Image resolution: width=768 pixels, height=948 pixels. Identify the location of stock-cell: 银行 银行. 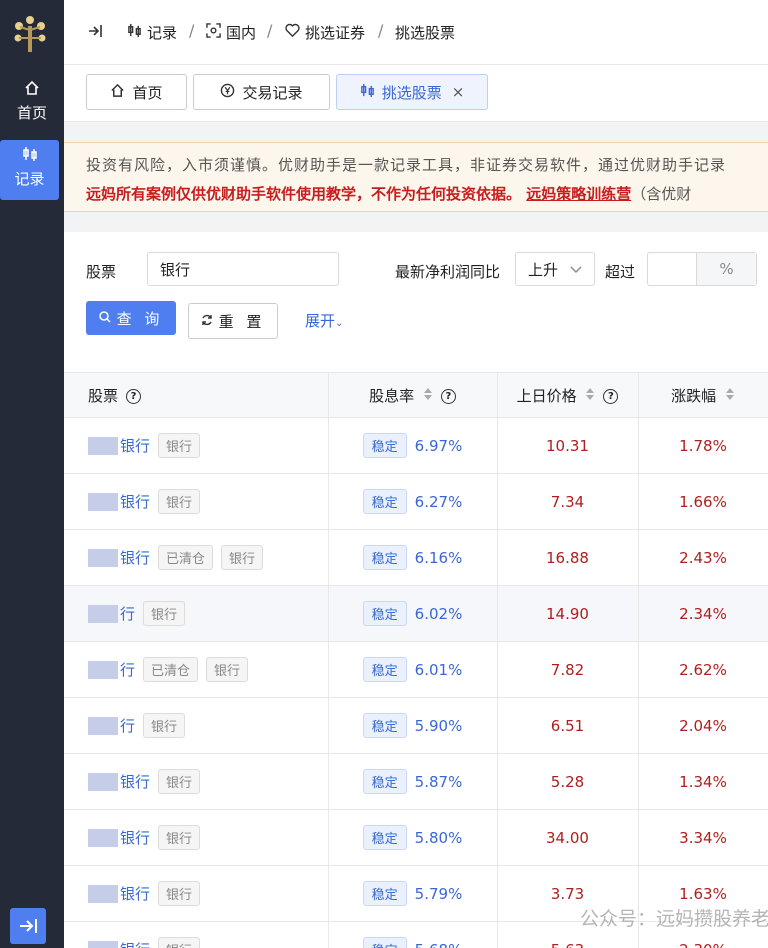
(196, 934).